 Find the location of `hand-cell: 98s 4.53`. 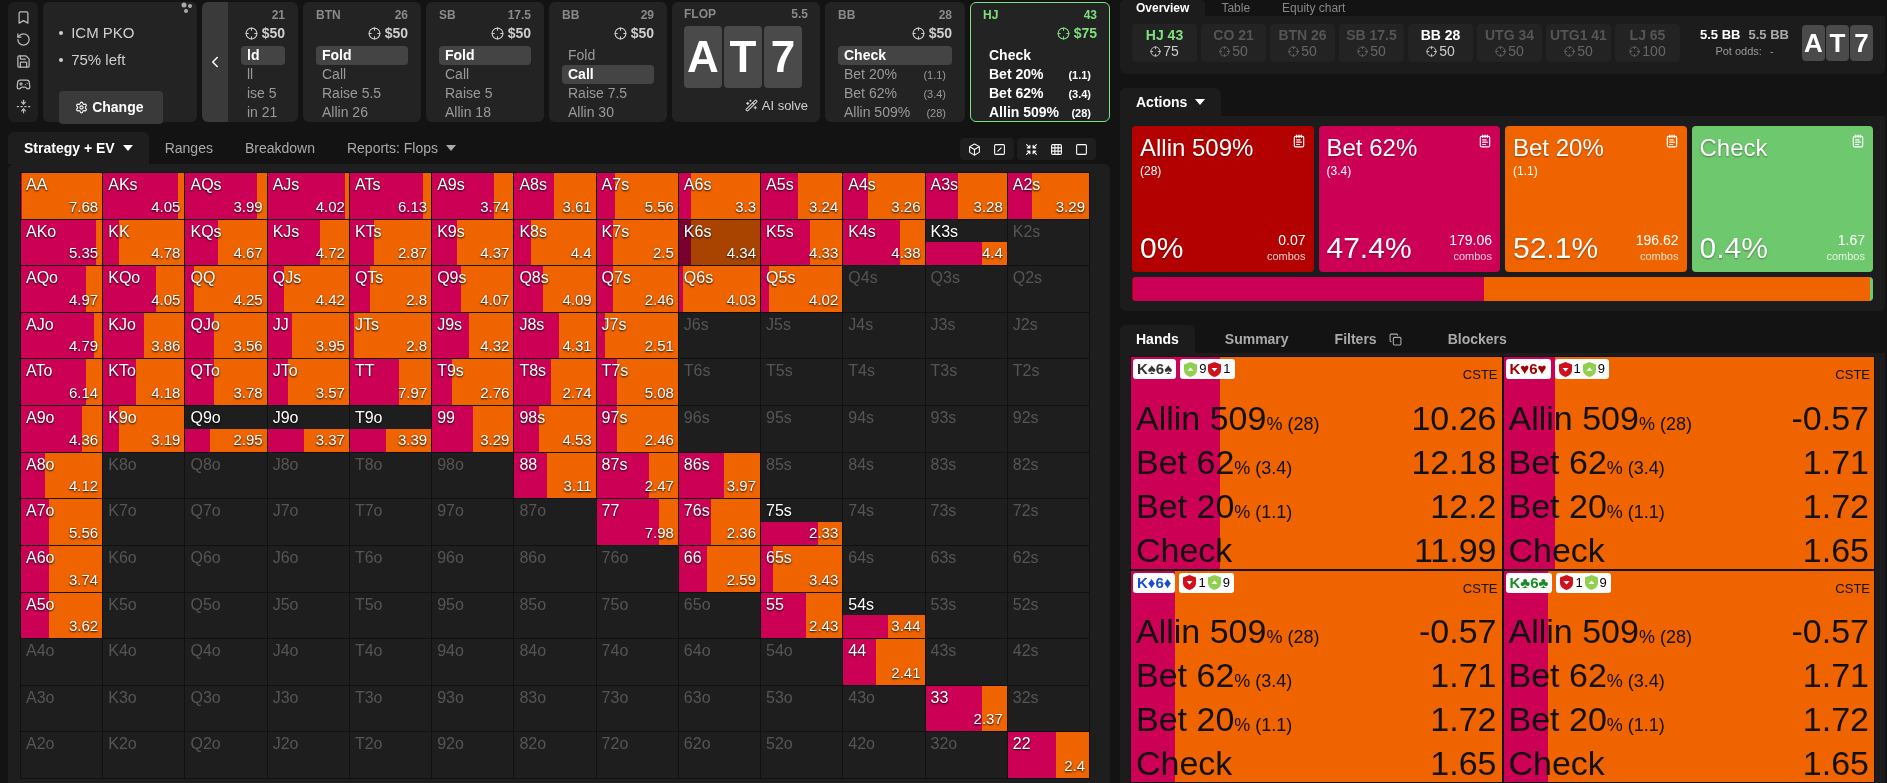

hand-cell: 98s 4.53 is located at coordinates (555, 429).